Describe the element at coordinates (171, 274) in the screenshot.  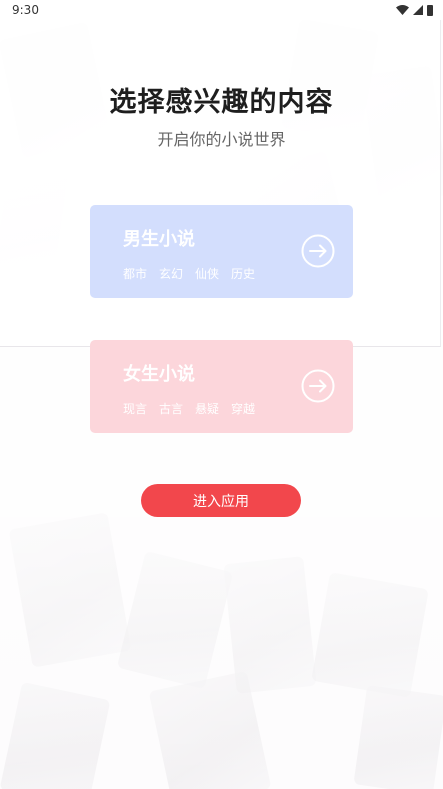
I see `male-tag: 玄幻` at that location.